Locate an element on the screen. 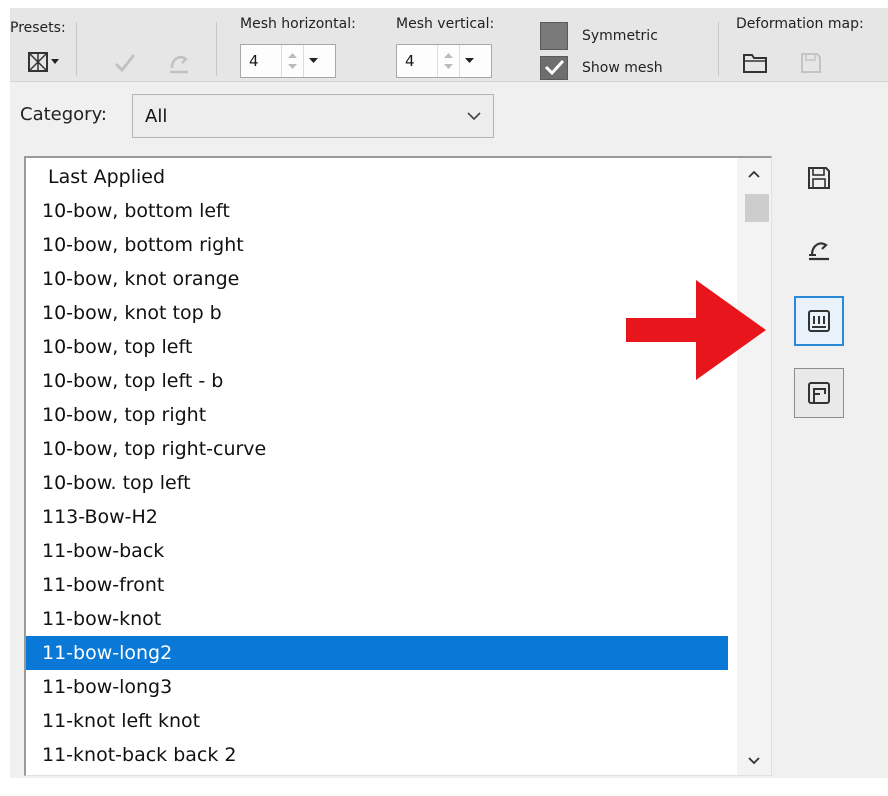 The height and width of the screenshot is (796, 888). folder-icon is located at coordinates (755, 63).